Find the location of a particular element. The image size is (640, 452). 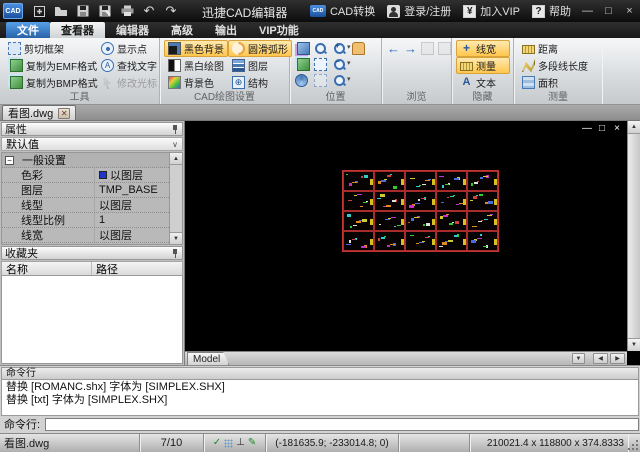

tab-viewer: 查看器 is located at coordinates (77, 30).